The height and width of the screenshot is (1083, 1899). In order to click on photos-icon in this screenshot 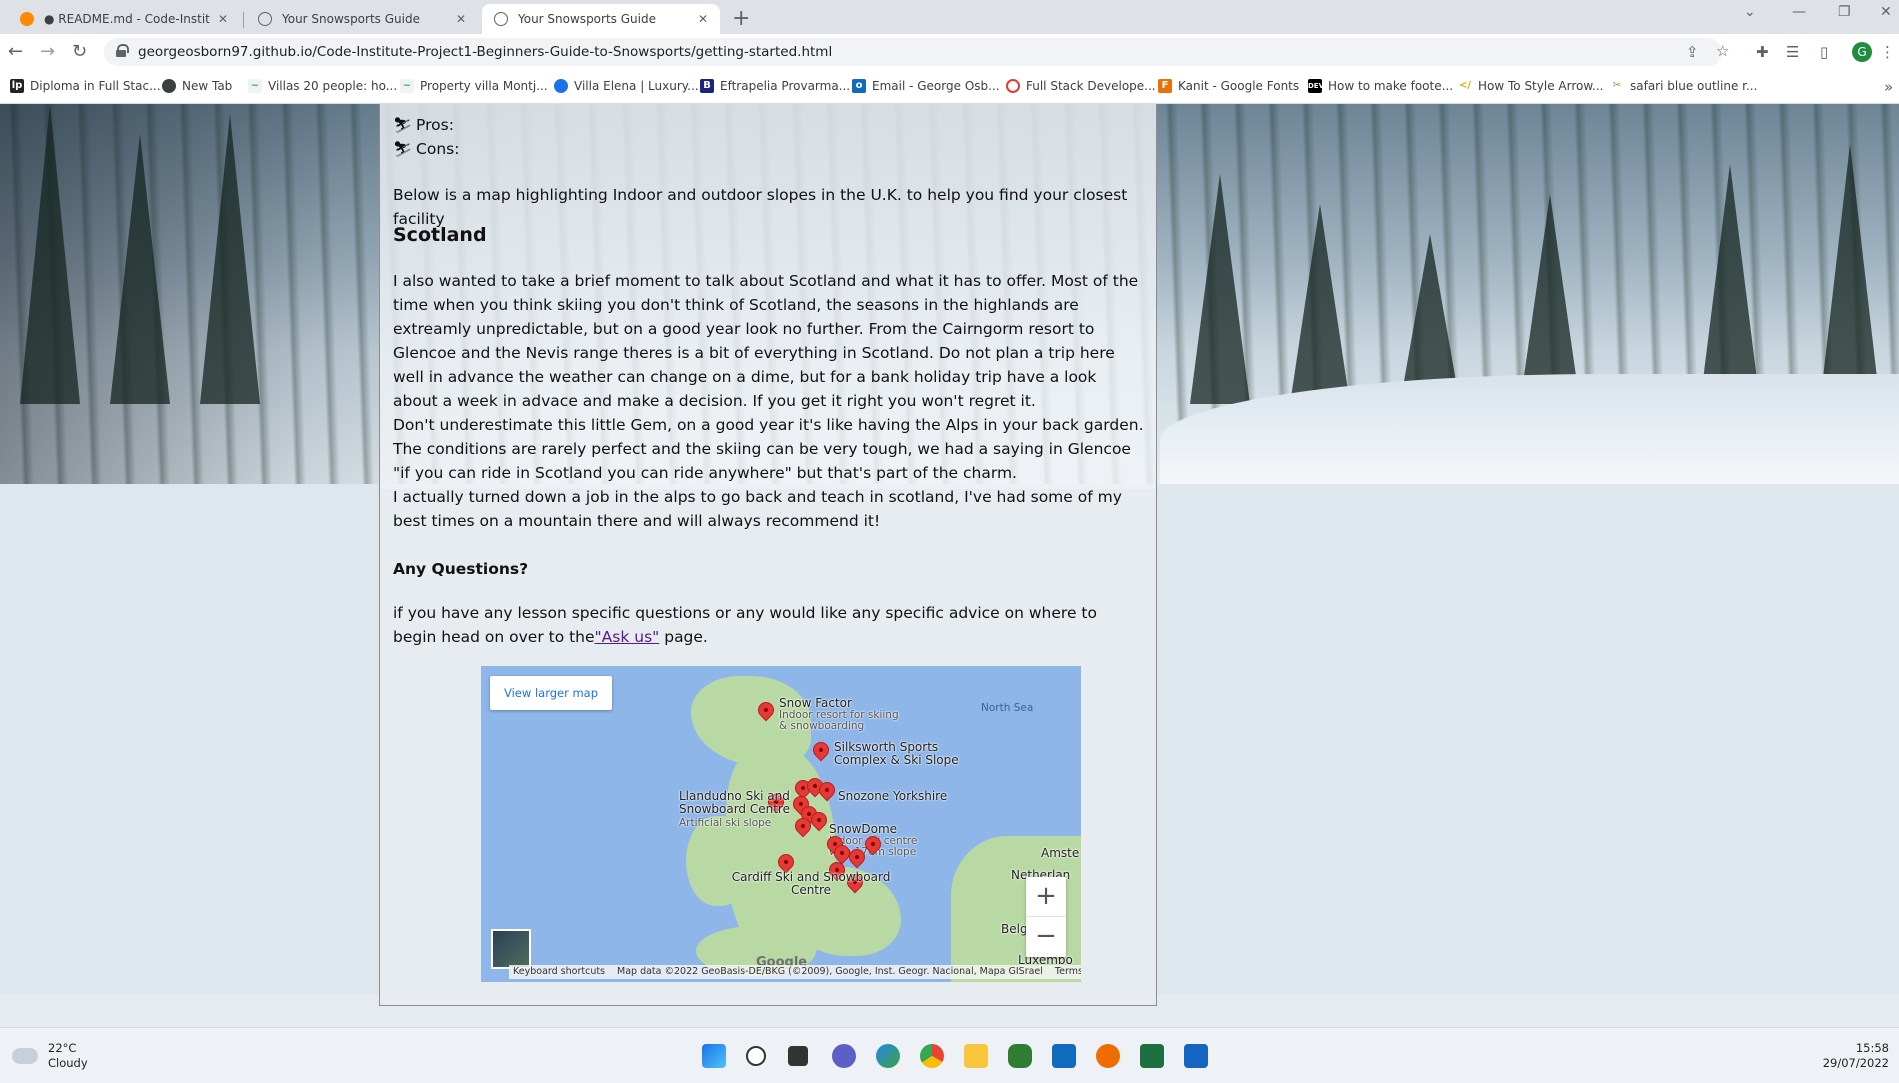, I will do `click(1196, 1056)`.